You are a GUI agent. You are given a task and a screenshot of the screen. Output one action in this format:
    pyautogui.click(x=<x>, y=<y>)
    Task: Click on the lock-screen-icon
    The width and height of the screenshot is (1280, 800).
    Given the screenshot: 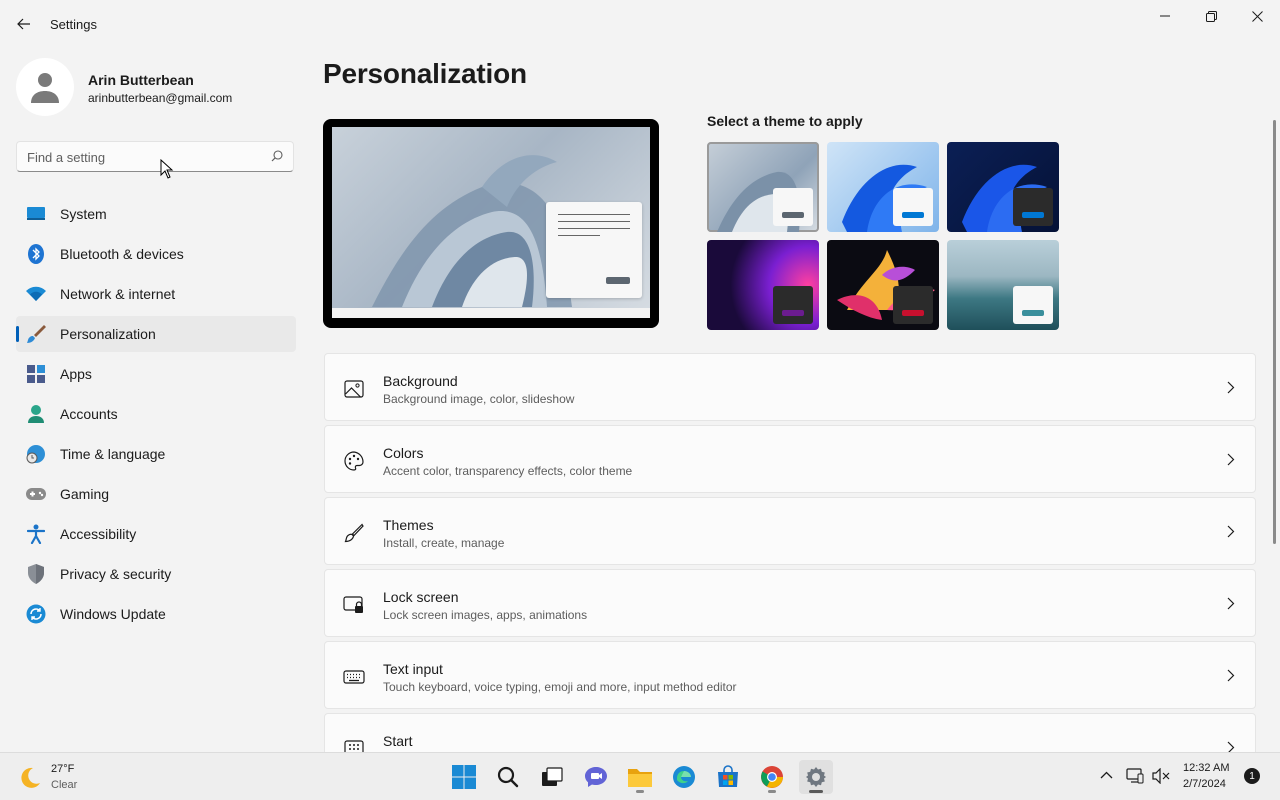 What is the action you would take?
    pyautogui.click(x=354, y=605)
    